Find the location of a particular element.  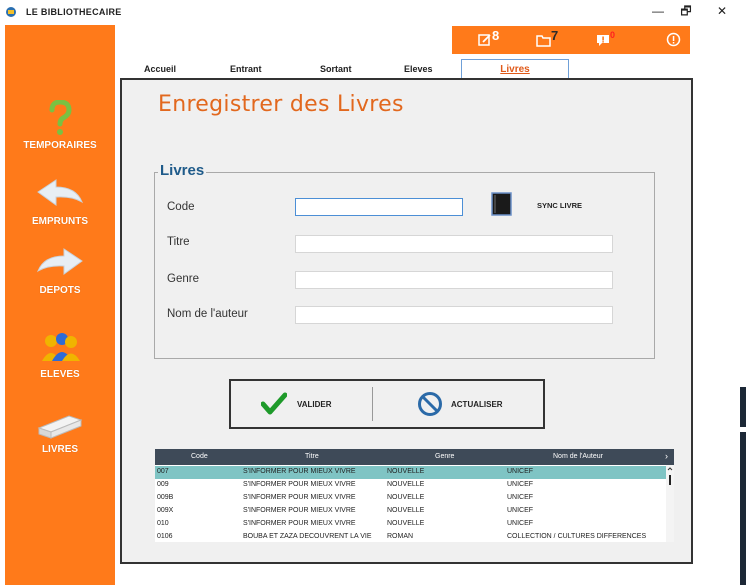

minimize-button: — is located at coordinates (658, 11).